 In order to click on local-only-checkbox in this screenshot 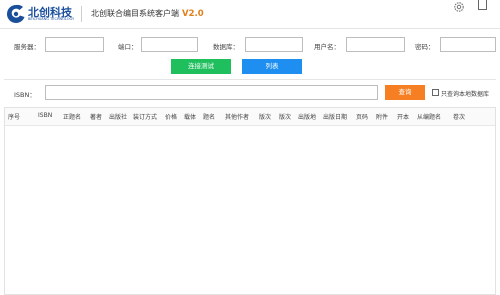, I will do `click(435, 92)`.